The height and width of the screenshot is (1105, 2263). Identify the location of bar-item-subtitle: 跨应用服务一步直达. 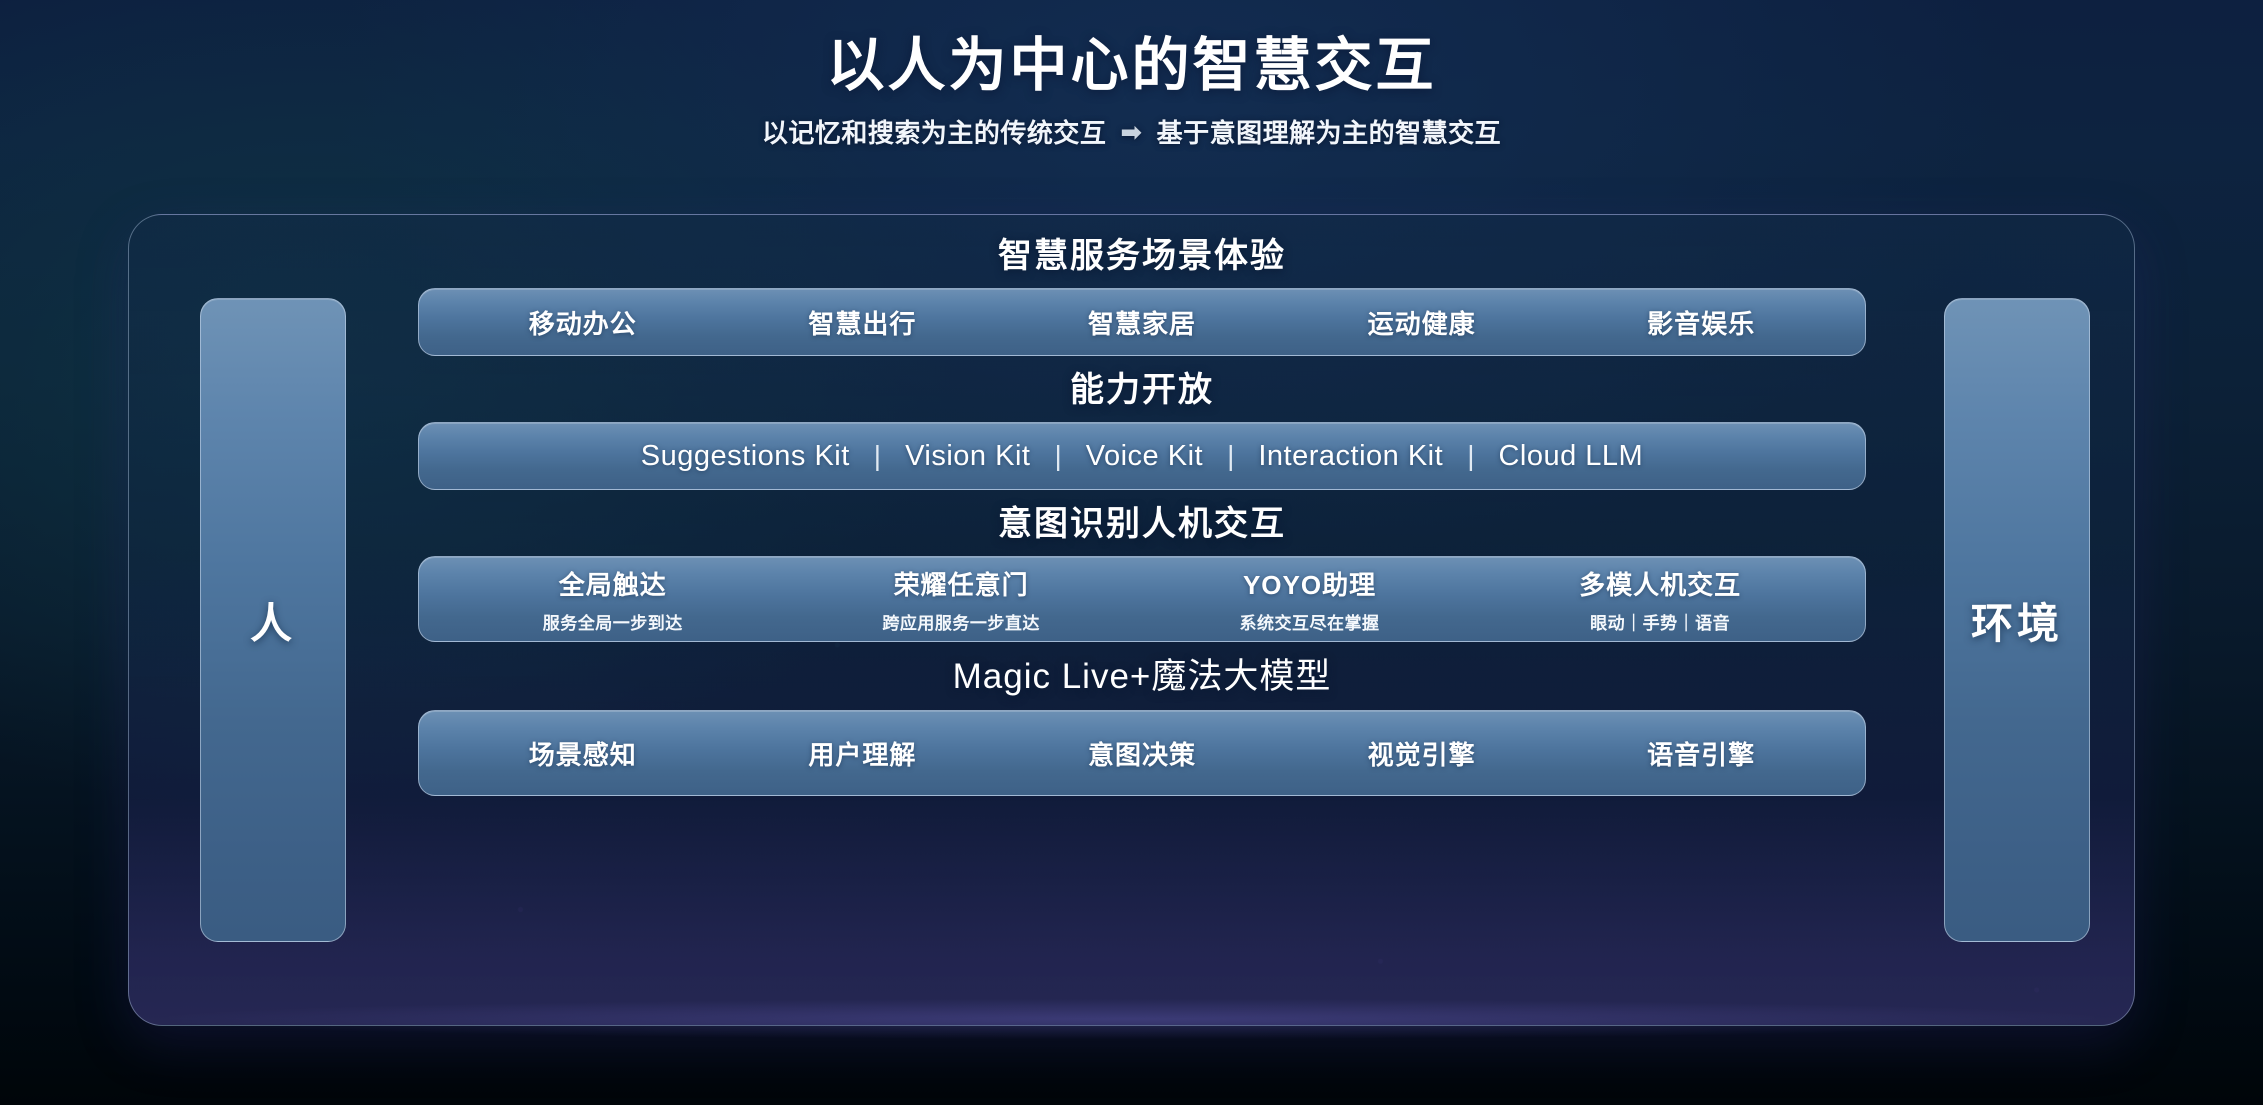
(961, 623).